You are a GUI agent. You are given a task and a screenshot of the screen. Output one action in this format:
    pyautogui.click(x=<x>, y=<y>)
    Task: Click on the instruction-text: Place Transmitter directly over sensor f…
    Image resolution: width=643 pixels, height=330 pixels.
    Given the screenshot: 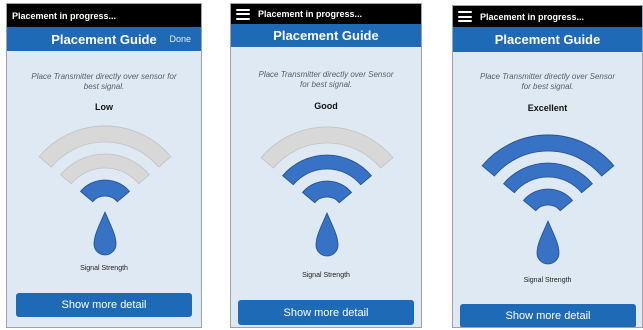 What is the action you would take?
    pyautogui.click(x=104, y=81)
    